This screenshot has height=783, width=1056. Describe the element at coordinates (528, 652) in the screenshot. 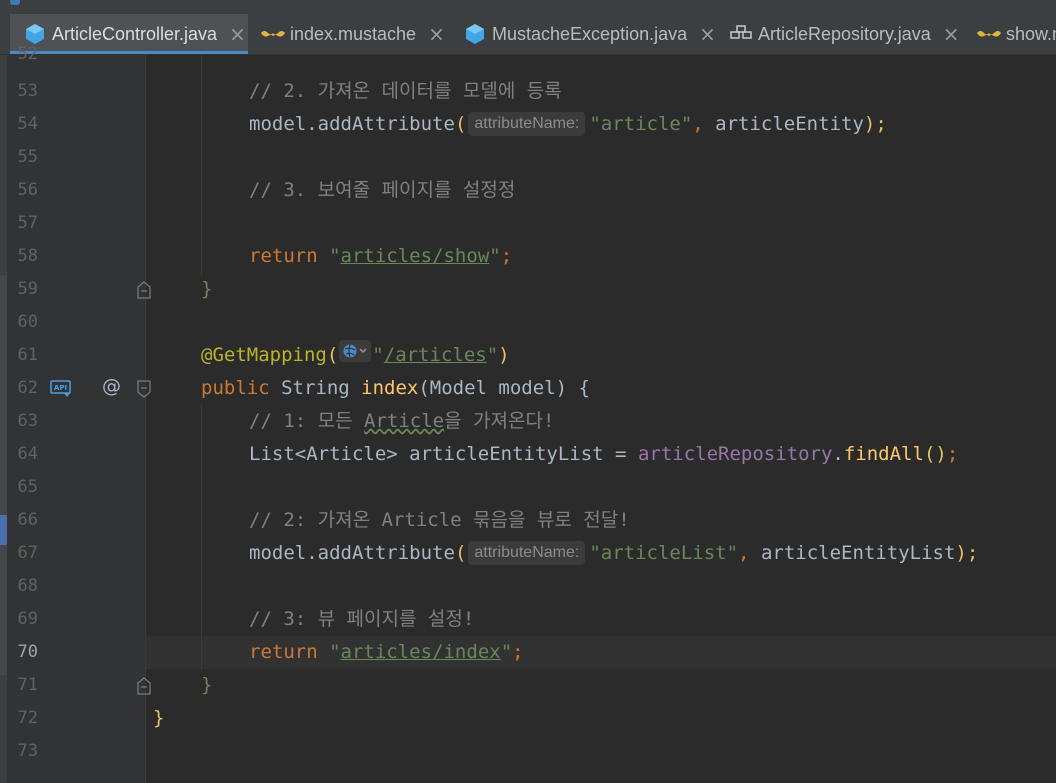

I see `code-line-70: 70 return "articles/index";` at that location.